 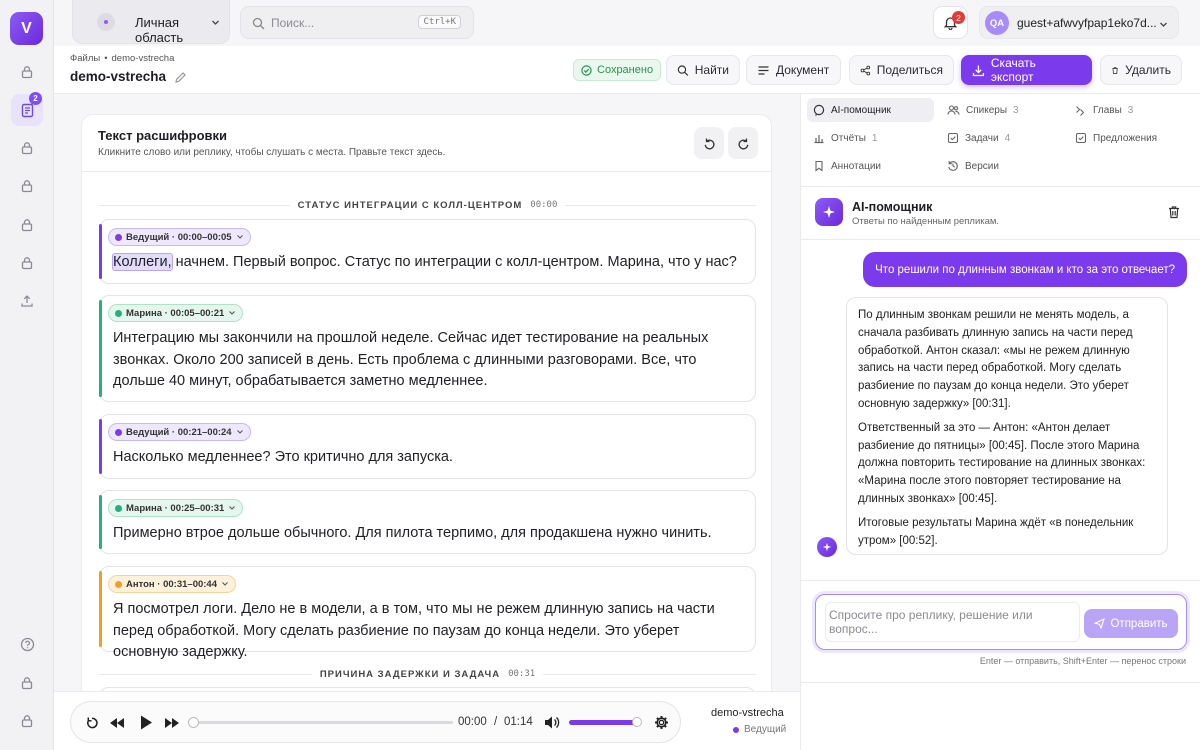 What do you see at coordinates (637, 722) in the screenshot?
I see `volume-handle` at bounding box center [637, 722].